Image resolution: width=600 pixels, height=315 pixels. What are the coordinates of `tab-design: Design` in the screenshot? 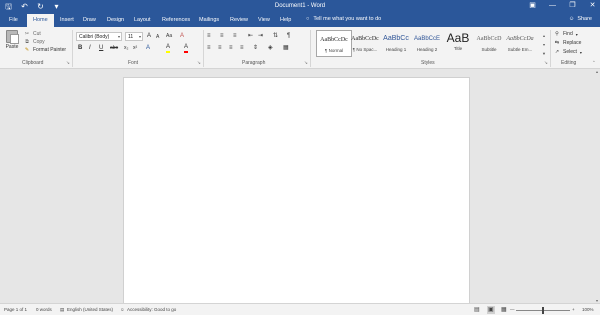 It's located at (115, 20).